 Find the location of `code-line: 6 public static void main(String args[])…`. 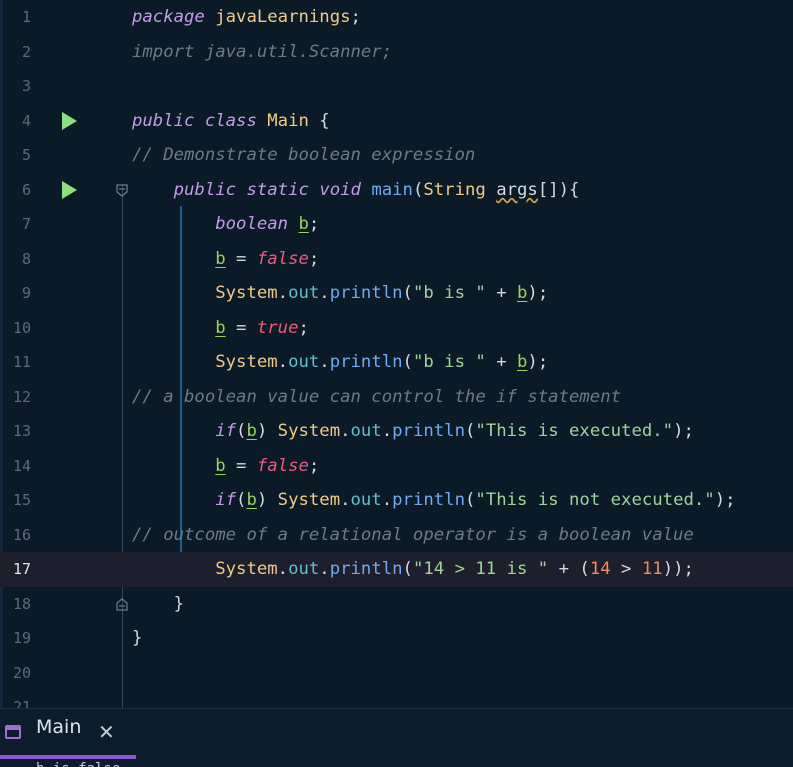

code-line: 6 public static void main(String args[])… is located at coordinates (396, 190).